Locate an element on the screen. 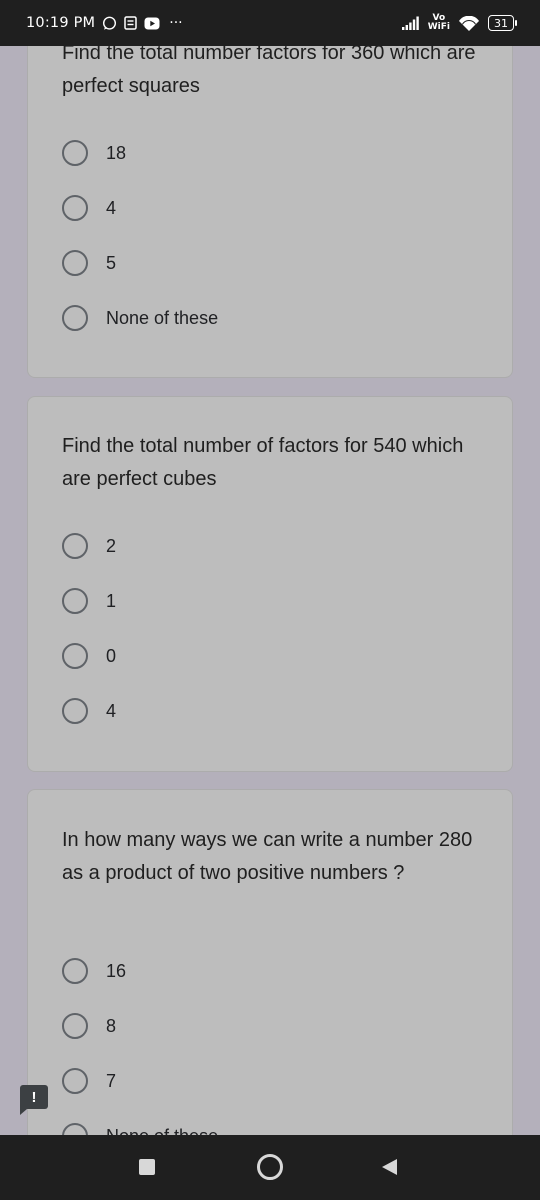  back-button is located at coordinates (389, 1167).